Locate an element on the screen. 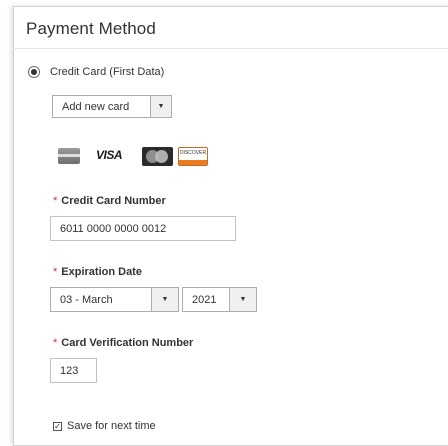 The height and width of the screenshot is (446, 448). expiration-date-label: * Expiration Date is located at coordinates (97, 272).